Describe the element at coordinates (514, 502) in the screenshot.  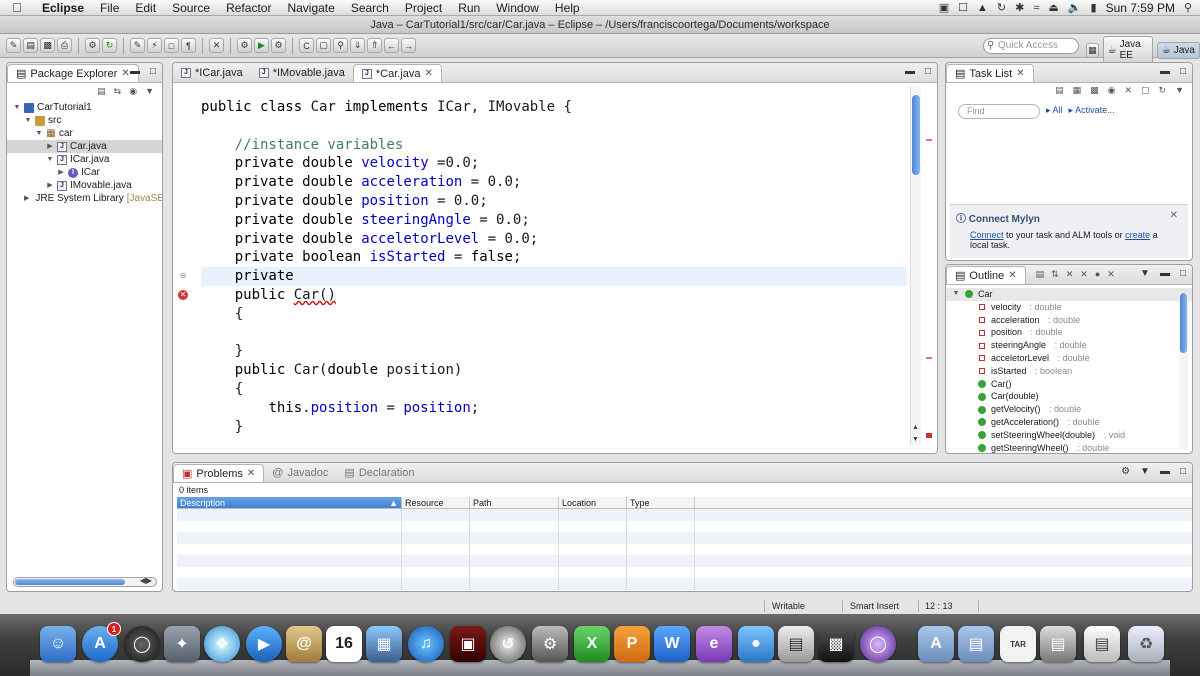
I see `column-path: Path` at that location.